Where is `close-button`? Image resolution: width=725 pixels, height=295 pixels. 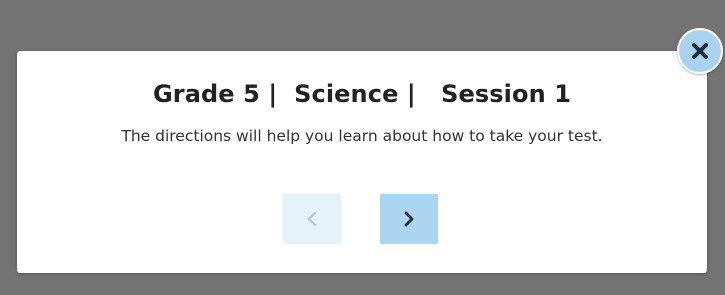
close-button is located at coordinates (700, 51).